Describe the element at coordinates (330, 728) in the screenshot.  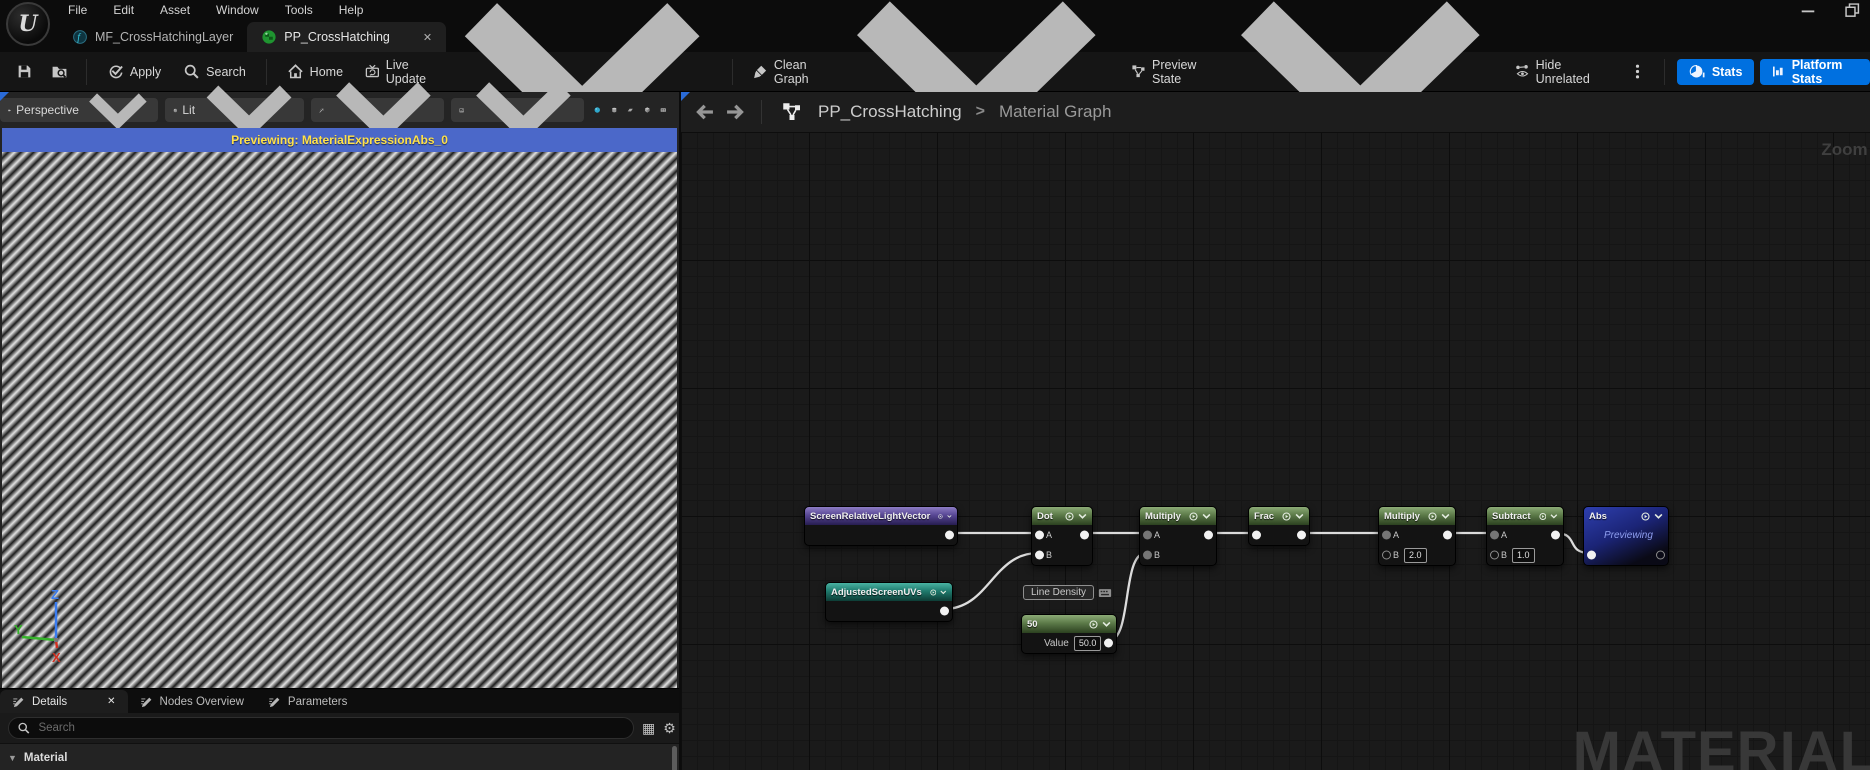
I see `details-search-input` at that location.